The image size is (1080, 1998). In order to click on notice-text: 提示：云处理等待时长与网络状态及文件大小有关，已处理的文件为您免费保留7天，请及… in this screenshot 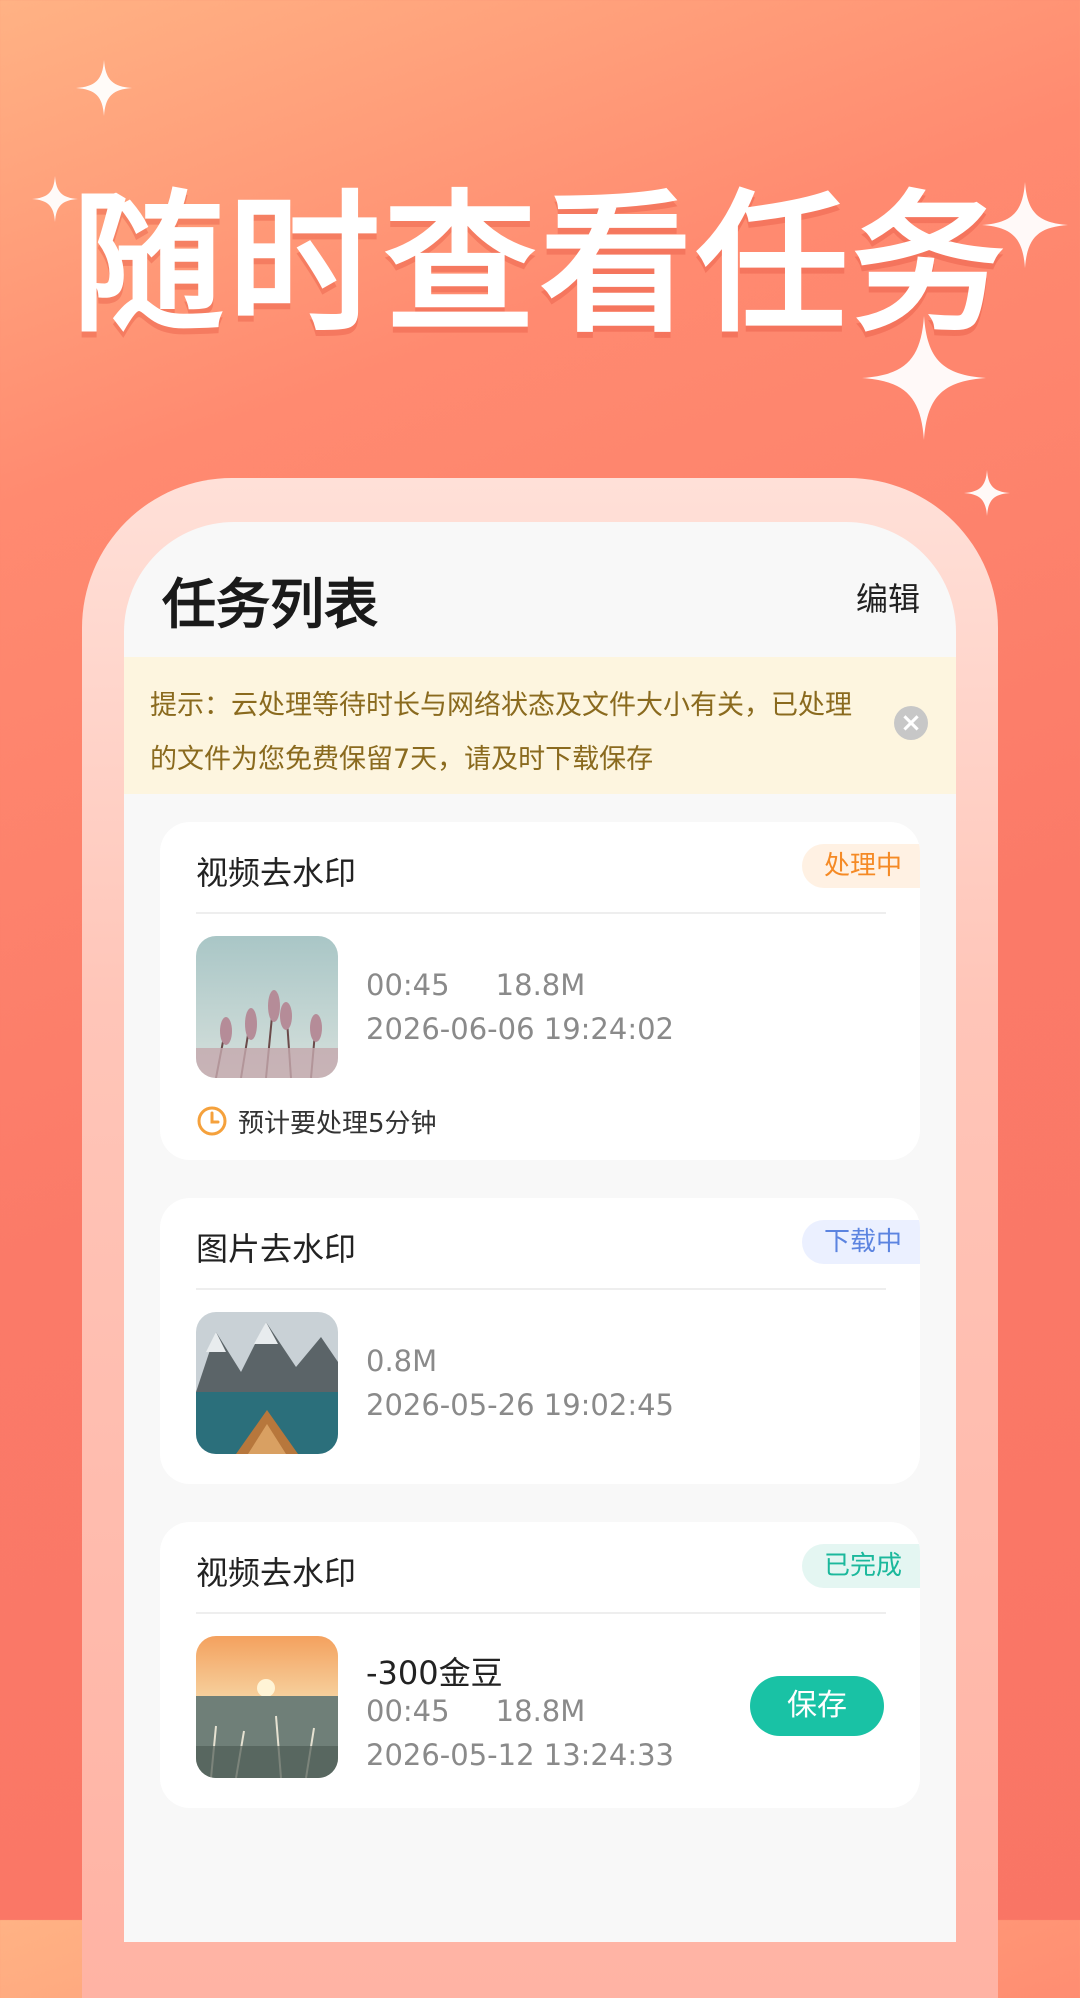, I will do `click(501, 732)`.